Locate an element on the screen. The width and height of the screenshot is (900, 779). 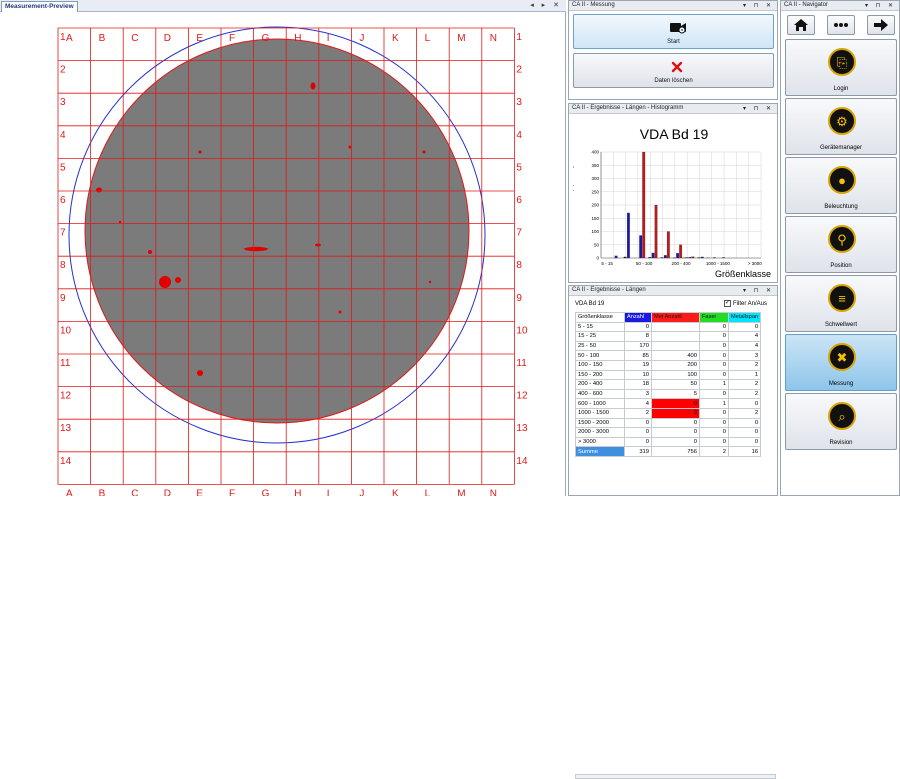
navigator-panel-controls: ▾ ⊓ ✕ is located at coordinates (880, 5).